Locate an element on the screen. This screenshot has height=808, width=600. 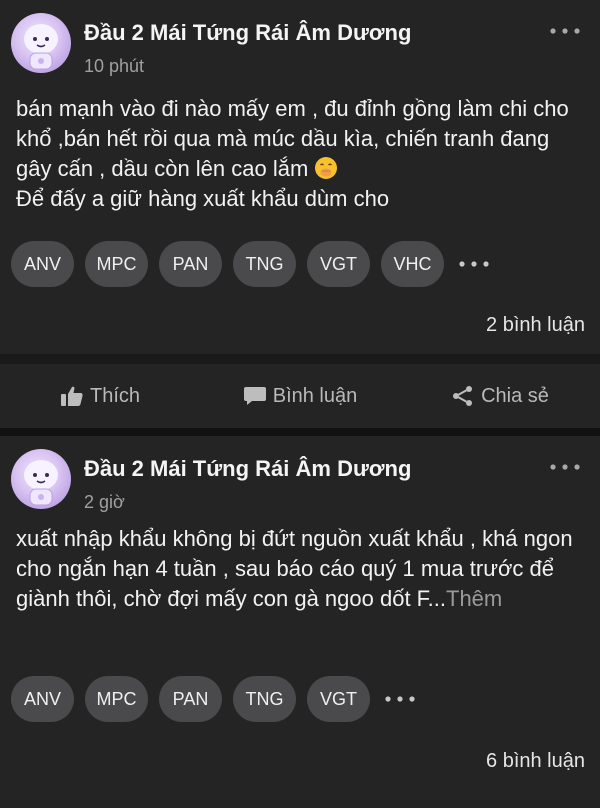
post-text-line-2: Để đấy a giữ hàng xuất khẩu dùm cho is located at coordinates (203, 198).